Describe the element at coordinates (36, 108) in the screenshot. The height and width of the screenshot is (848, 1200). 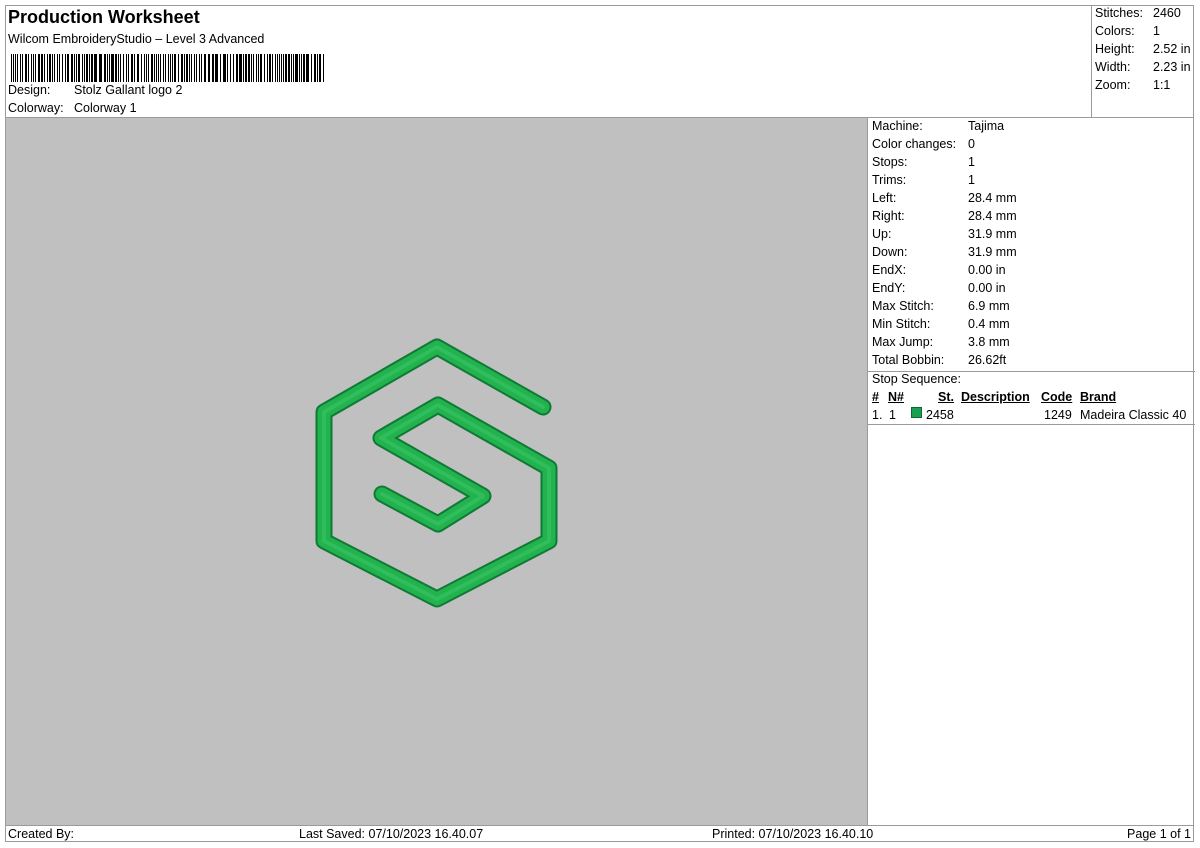
I see `colorway-label: Colorway:` at that location.